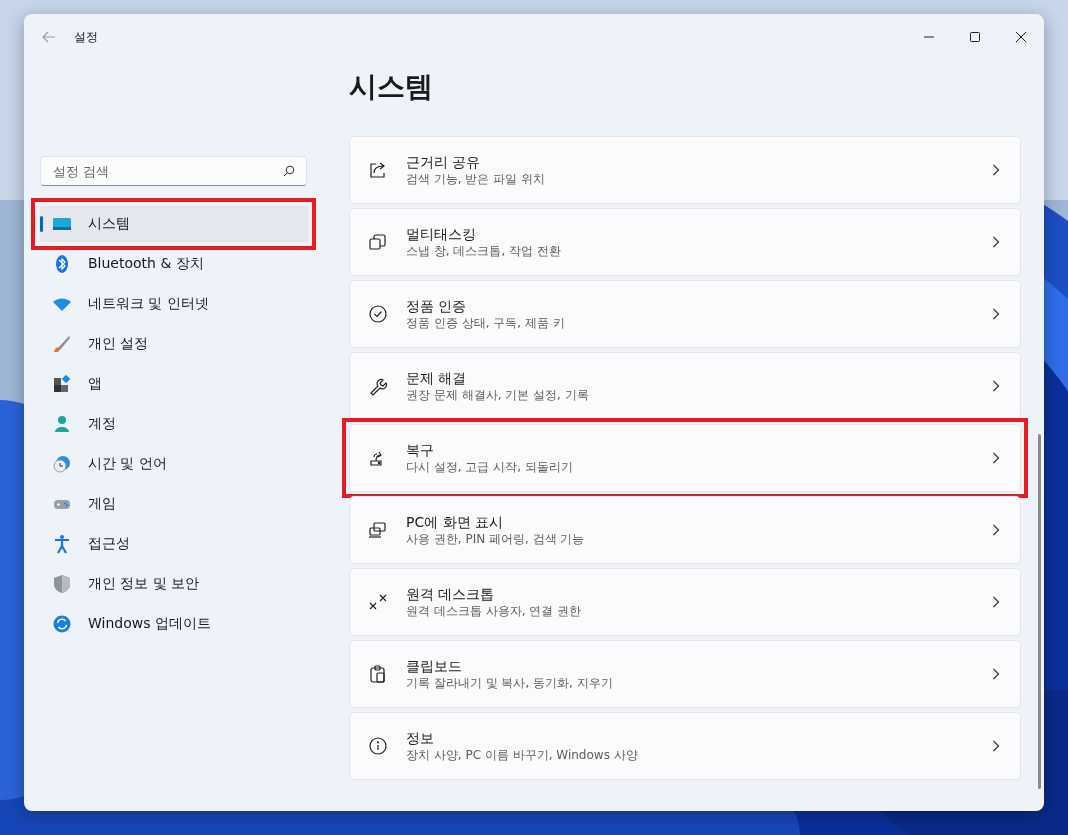 The width and height of the screenshot is (1068, 835). What do you see at coordinates (685, 386) in the screenshot?
I see `settings-card: 문제 해결 권장 문제 해결사, 기본 설정, 기록` at bounding box center [685, 386].